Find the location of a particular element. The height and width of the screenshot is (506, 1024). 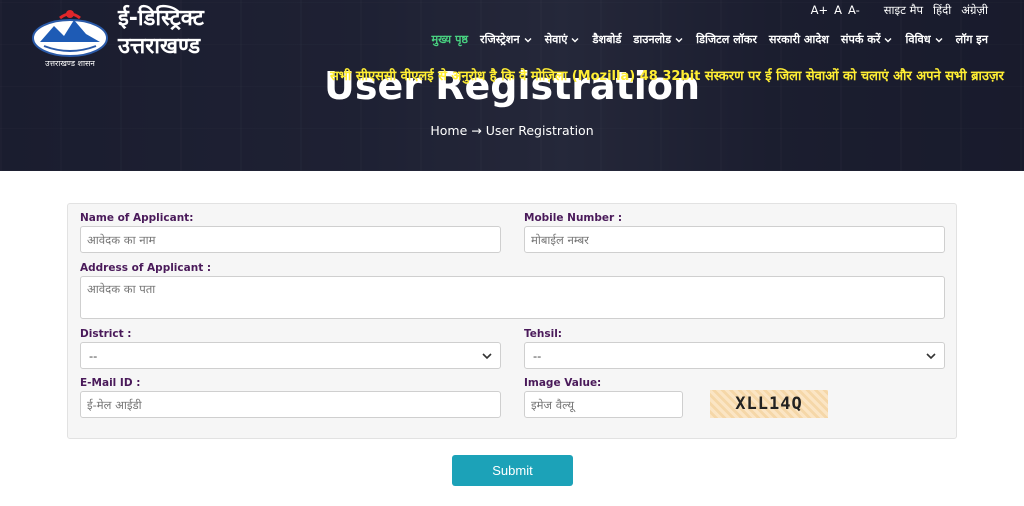

submit-button: Submit is located at coordinates (512, 470).